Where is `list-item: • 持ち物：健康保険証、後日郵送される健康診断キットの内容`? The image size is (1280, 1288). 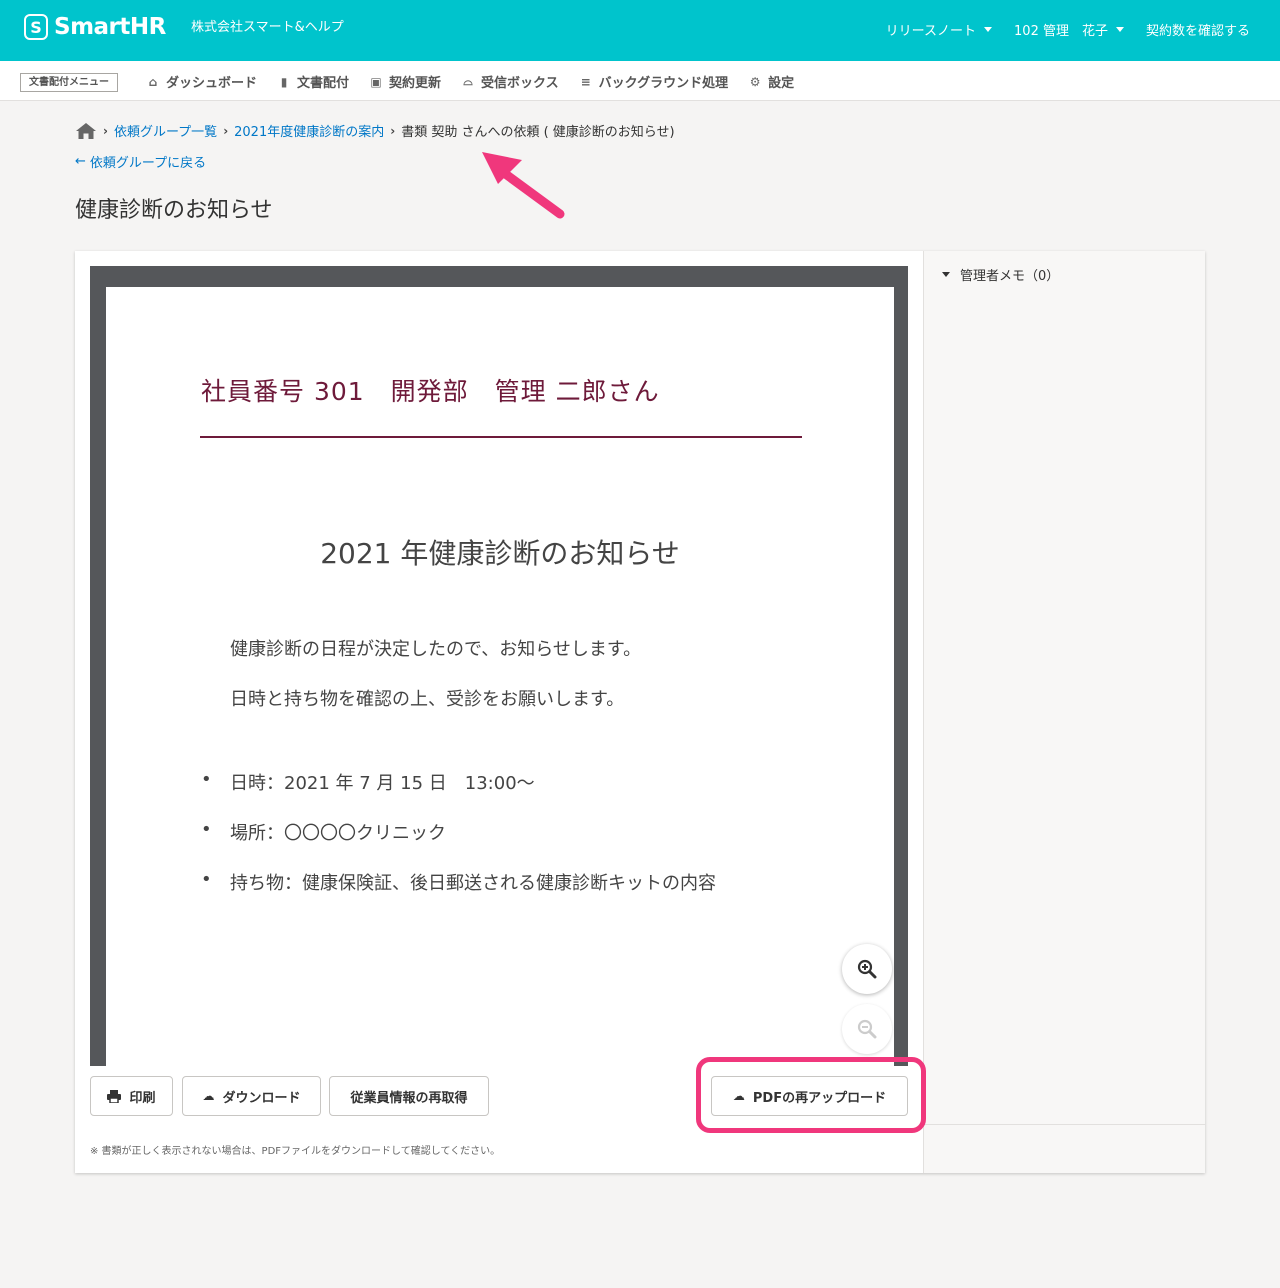
list-item: • 持ち物：健康保険証、後日郵送される健康診断キットの内容 is located at coordinates (458, 894).